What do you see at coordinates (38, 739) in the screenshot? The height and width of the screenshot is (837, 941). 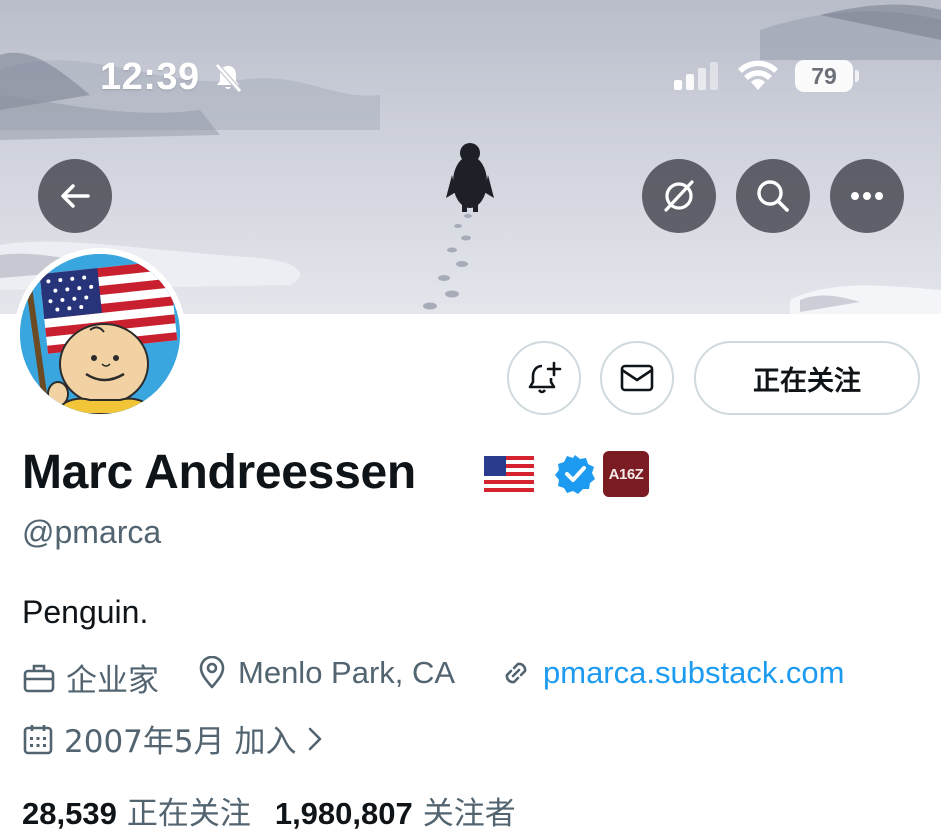 I see `calendar-icon` at bounding box center [38, 739].